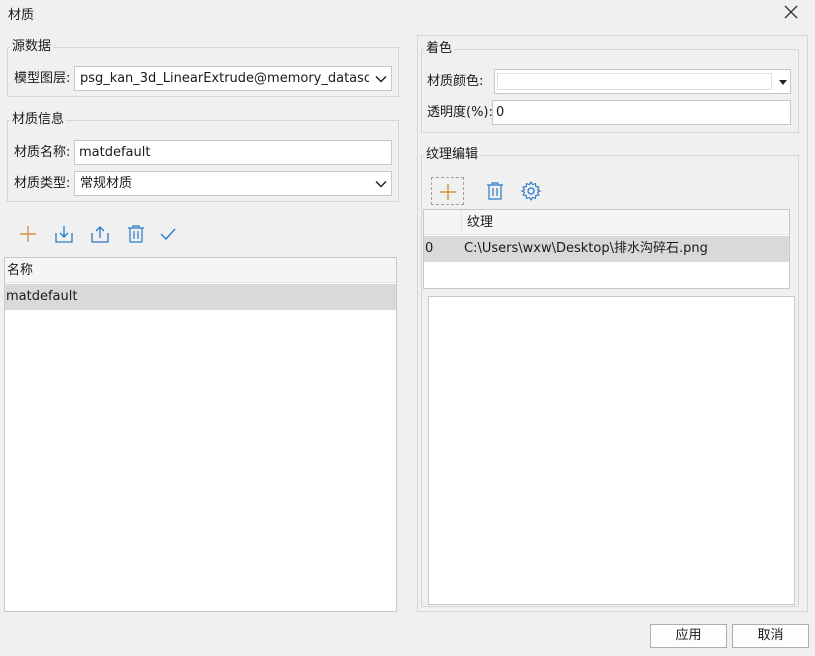 The width and height of the screenshot is (815, 656). I want to click on index-column-header, so click(443, 222).